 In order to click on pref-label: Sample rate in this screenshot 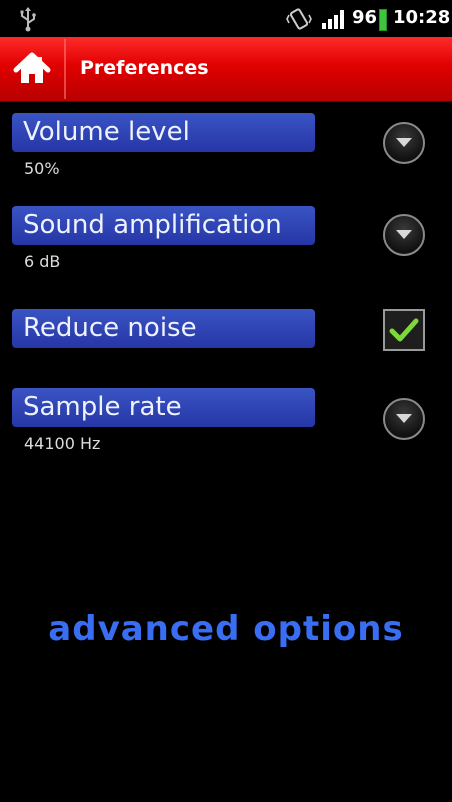, I will do `click(163, 407)`.